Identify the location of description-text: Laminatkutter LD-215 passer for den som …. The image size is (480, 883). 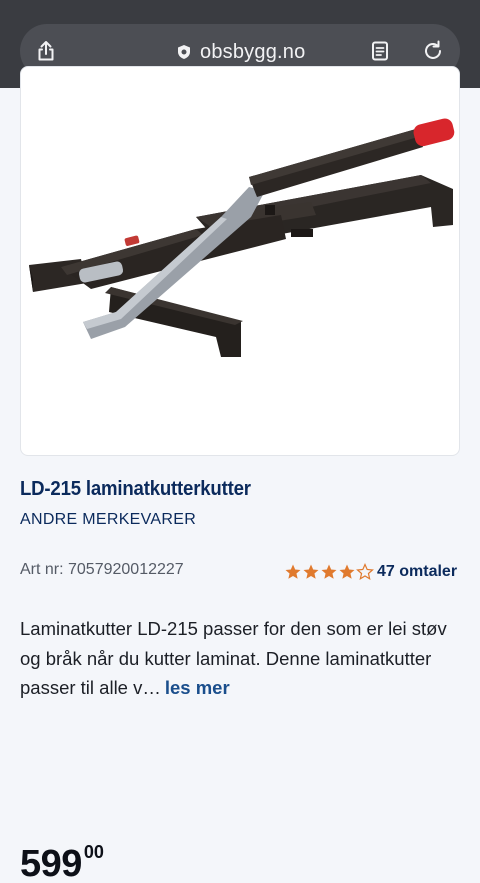
(233, 658).